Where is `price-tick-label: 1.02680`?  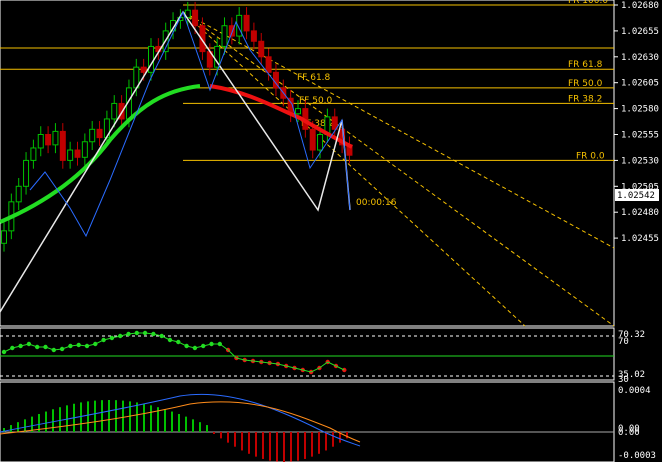
price-tick-label: 1.02680 is located at coordinates (640, 6).